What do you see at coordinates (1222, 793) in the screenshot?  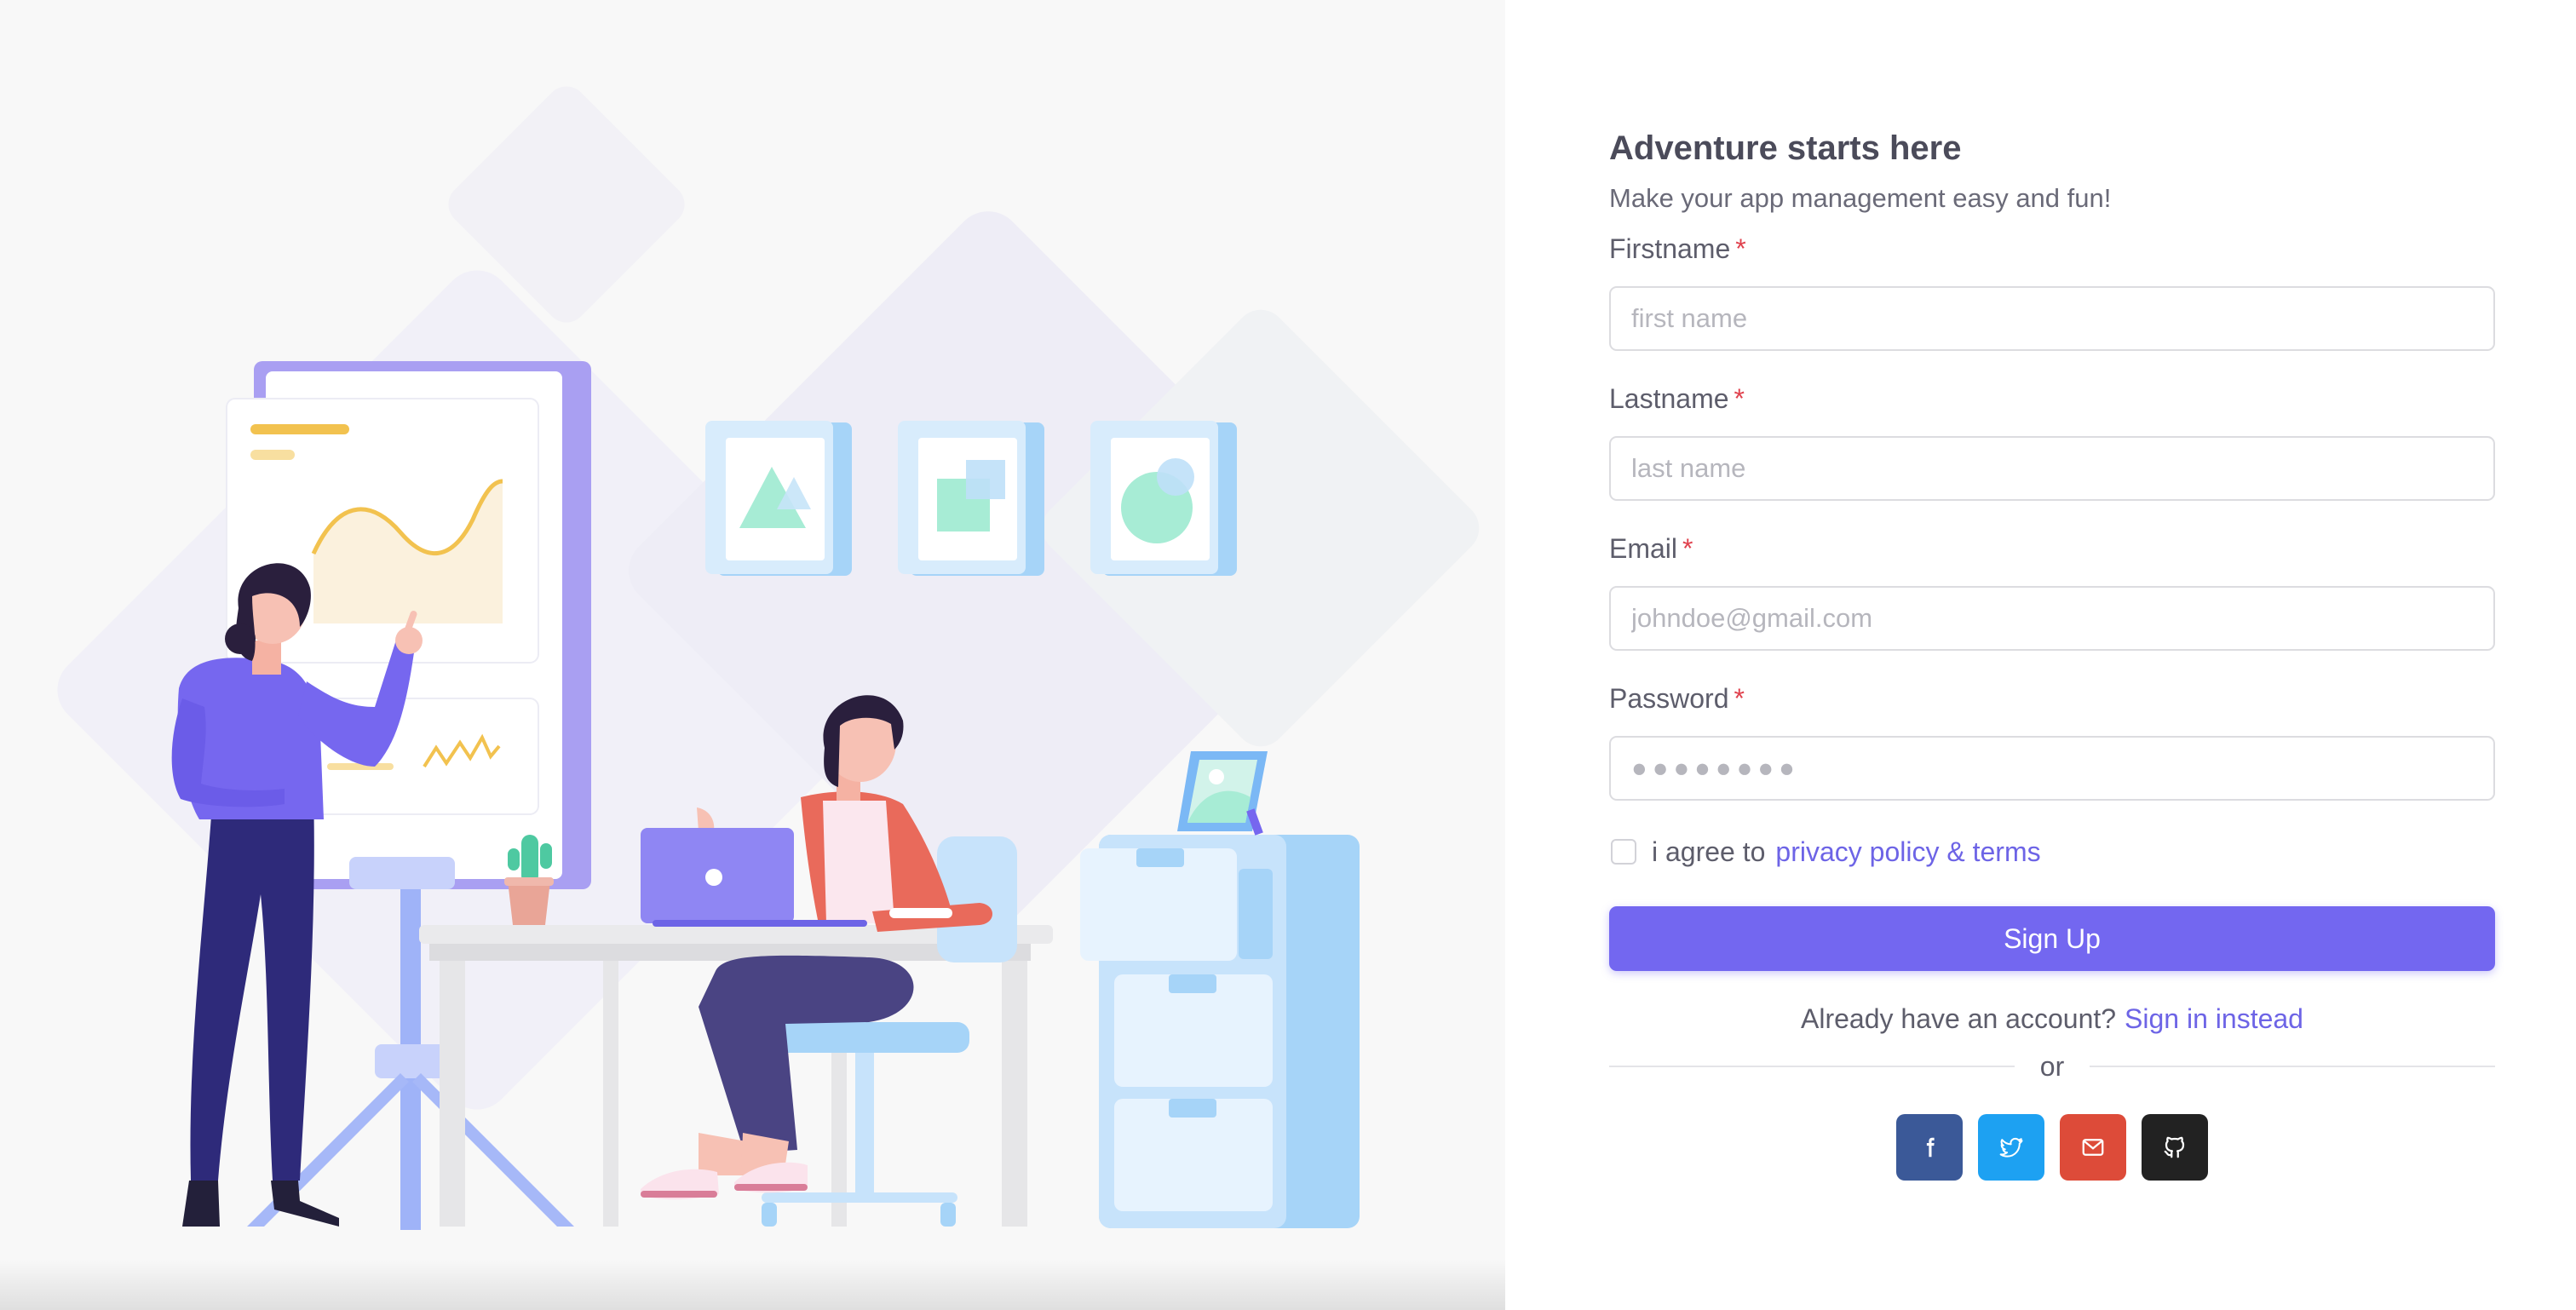 I see `photo-frame` at bounding box center [1222, 793].